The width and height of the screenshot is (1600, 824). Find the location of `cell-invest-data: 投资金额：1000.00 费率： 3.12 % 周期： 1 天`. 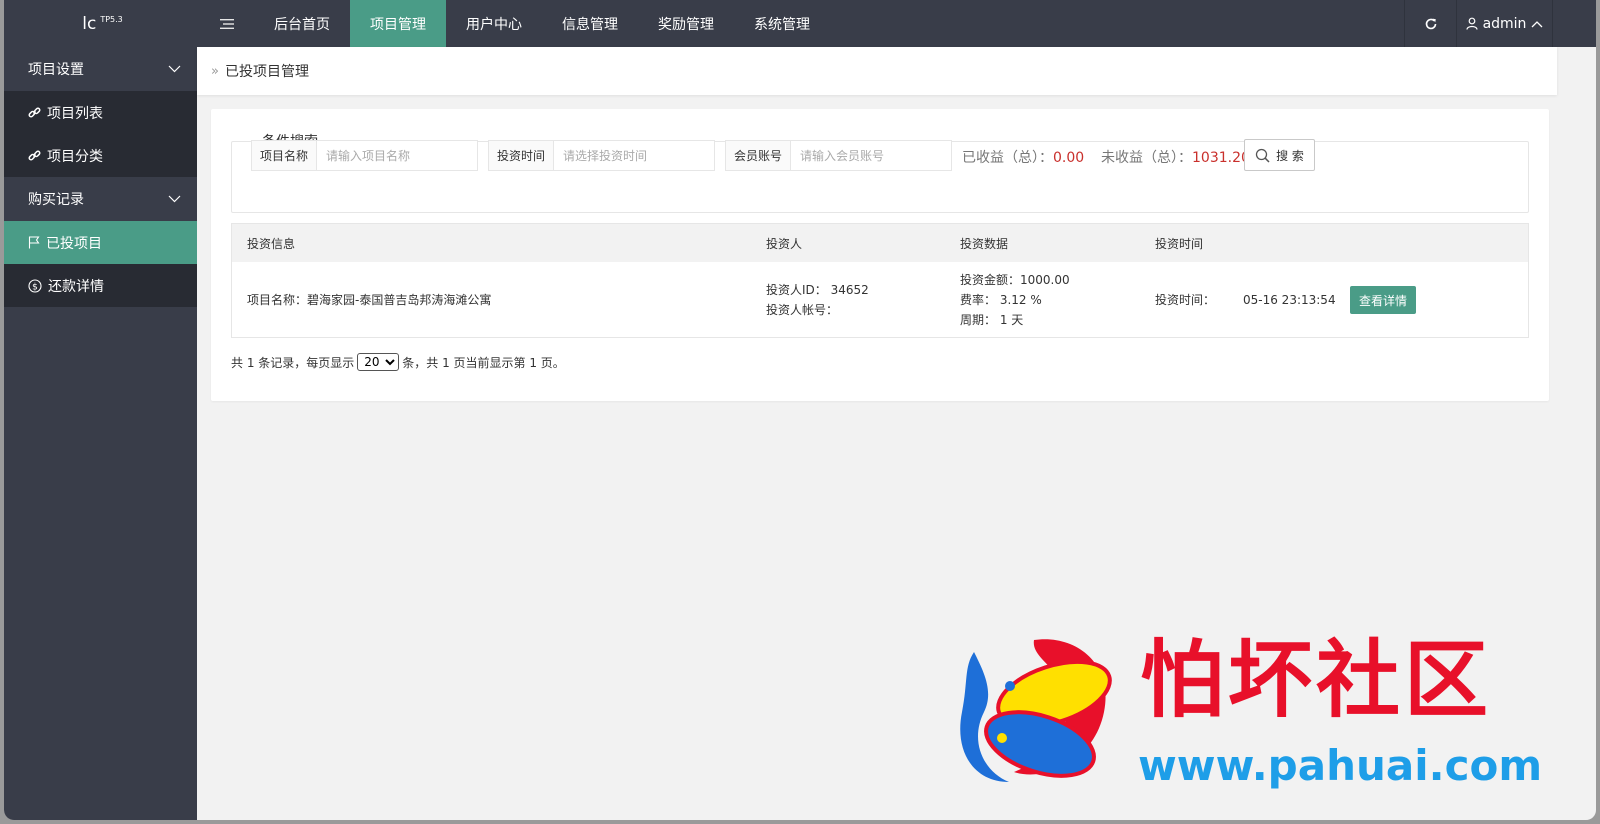

cell-invest-data: 投资金额：1000.00 费率： 3.12 % 周期： 1 天 is located at coordinates (1015, 299).